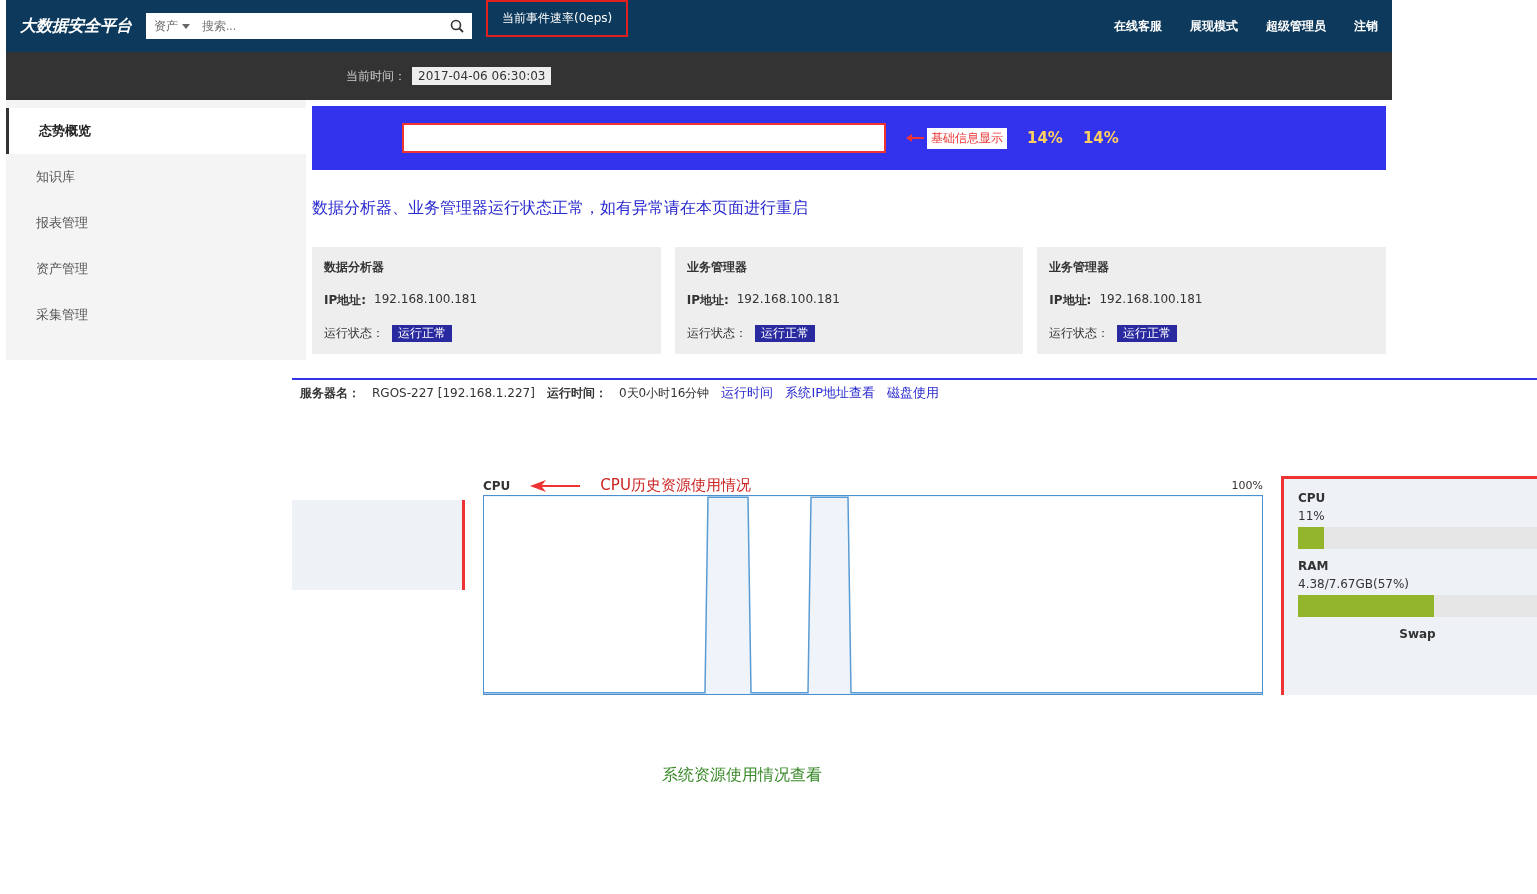 Image resolution: width=1537 pixels, height=894 pixels. I want to click on sidebar-item: 采集管理, so click(156, 315).